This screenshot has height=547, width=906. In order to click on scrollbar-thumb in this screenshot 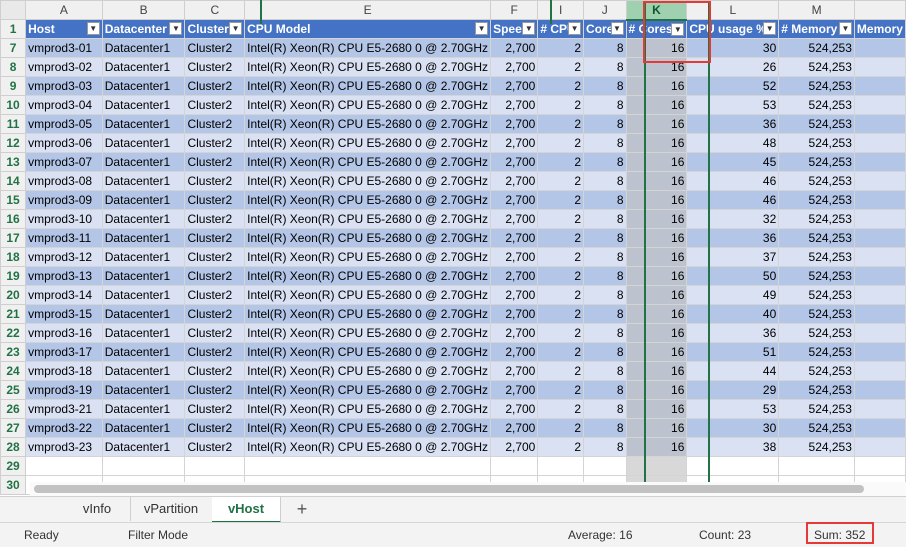, I will do `click(449, 489)`.